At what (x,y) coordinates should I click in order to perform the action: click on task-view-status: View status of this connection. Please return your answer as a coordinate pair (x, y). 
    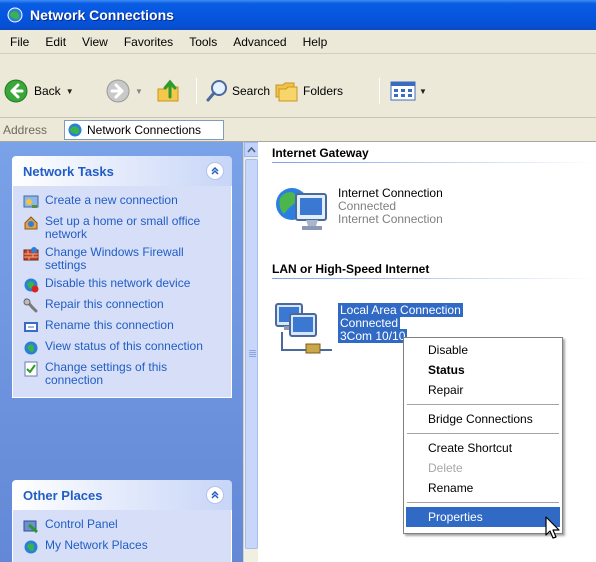
    Looking at the image, I should click on (124, 348).